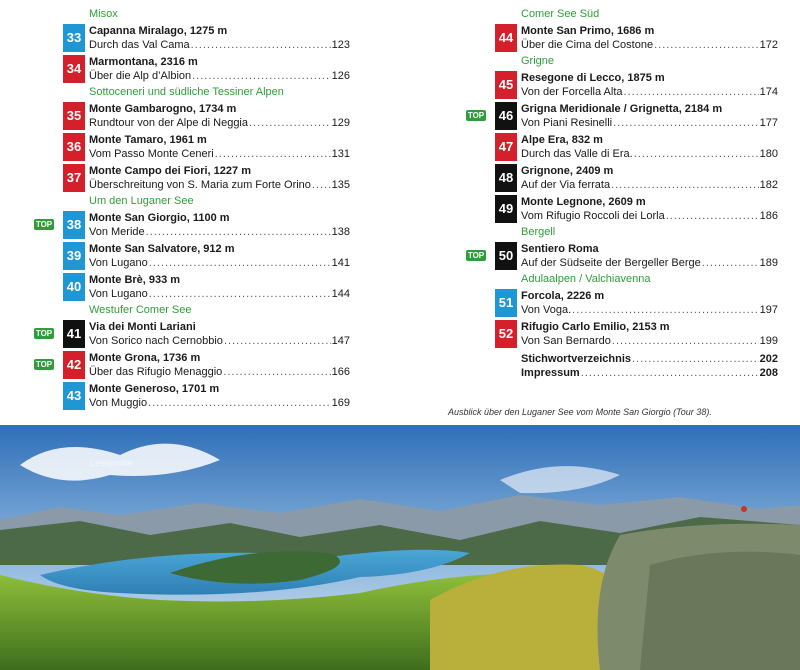  I want to click on tour-title: Resegone di Lecco, 1875 m, so click(593, 78).